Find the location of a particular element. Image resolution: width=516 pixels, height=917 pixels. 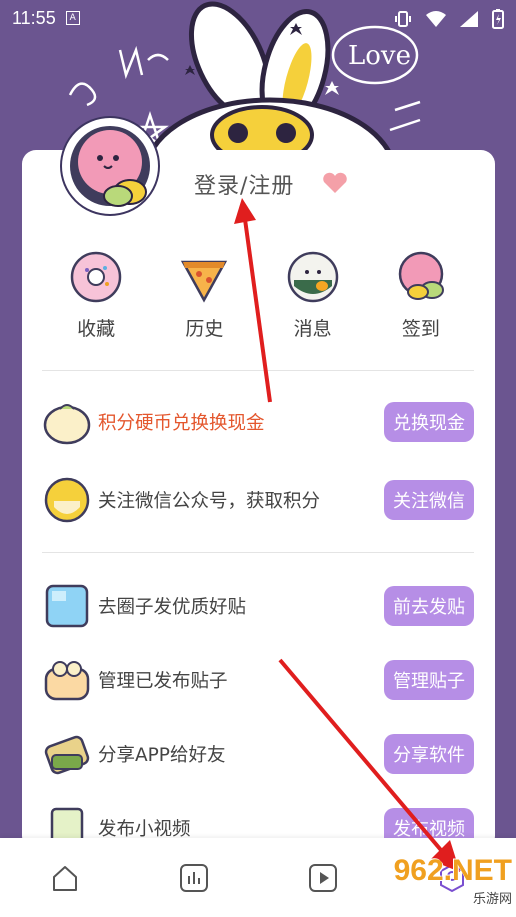

task-row-exchange: 积分硬币兑换换现金 兑换现金 is located at coordinates (258, 422).